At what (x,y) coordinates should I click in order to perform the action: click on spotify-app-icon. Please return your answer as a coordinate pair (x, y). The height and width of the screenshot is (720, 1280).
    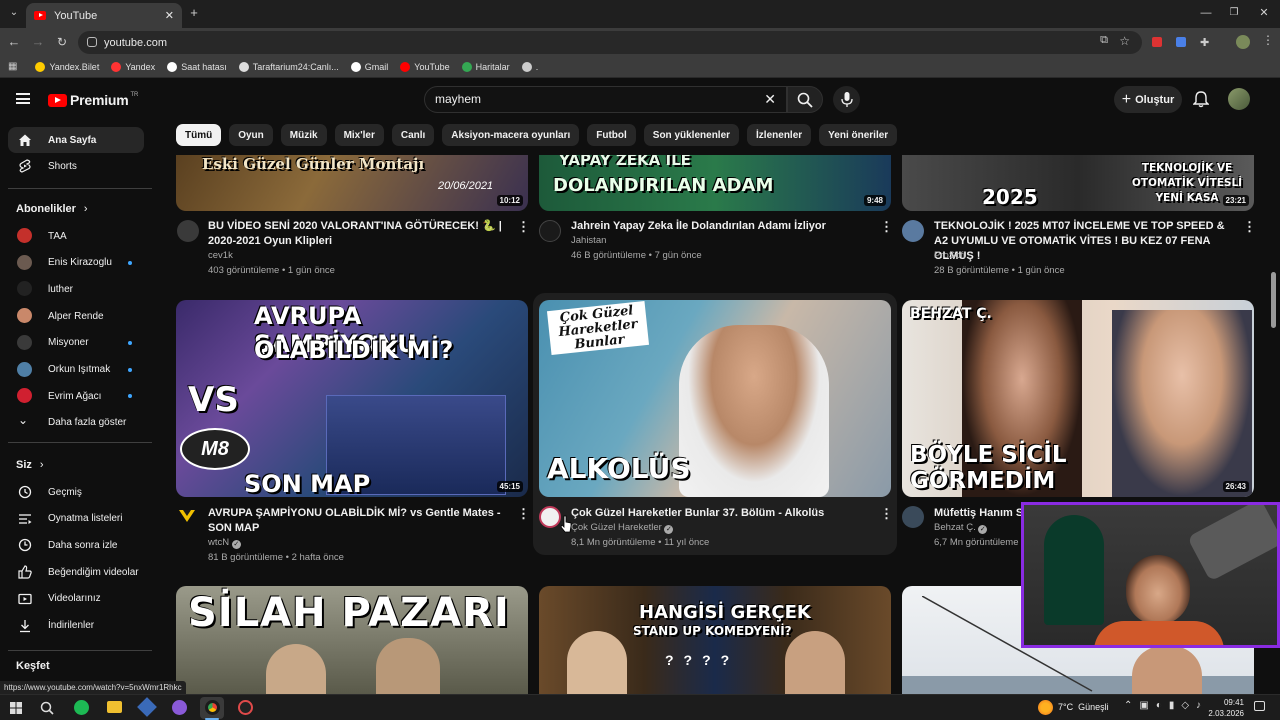
    Looking at the image, I should click on (81, 707).